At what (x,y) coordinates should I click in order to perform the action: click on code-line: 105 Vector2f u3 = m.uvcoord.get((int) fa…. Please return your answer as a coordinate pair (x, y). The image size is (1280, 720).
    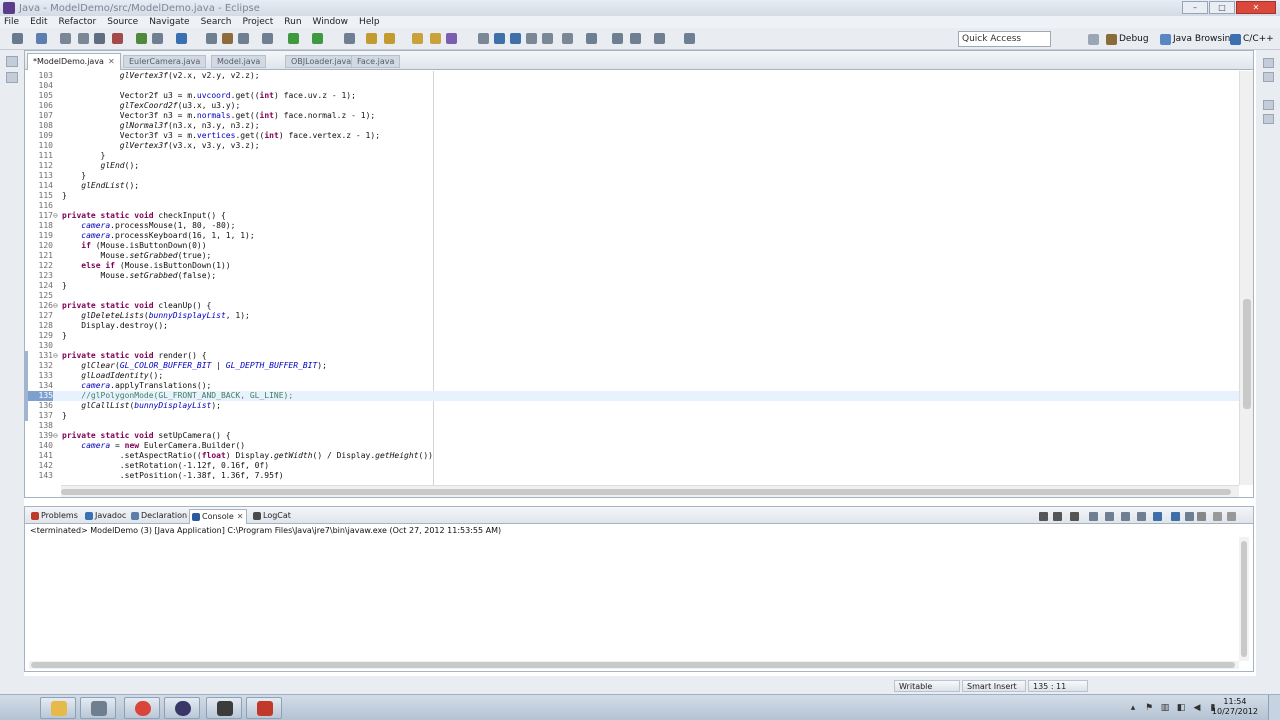
    Looking at the image, I should click on (632, 96).